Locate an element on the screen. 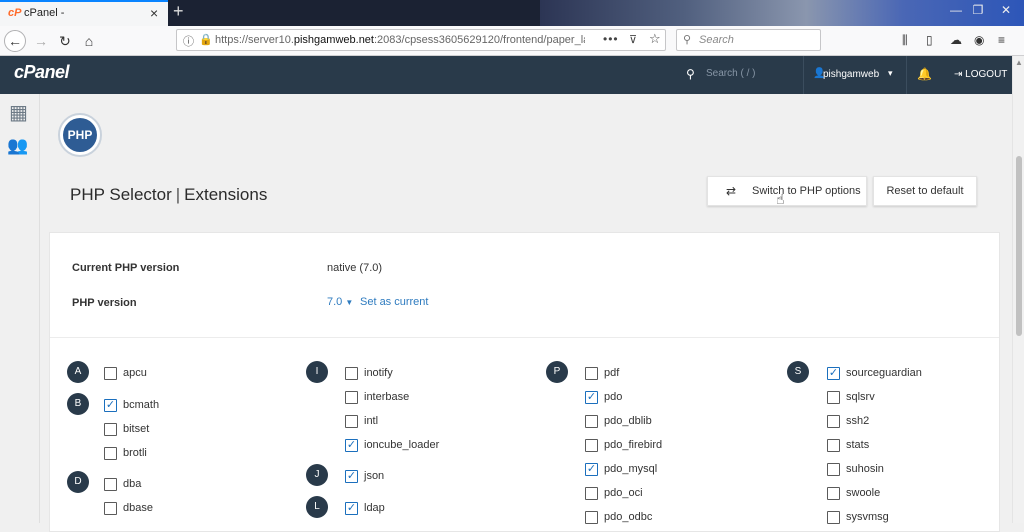 The height and width of the screenshot is (532, 1024). scrollbar-thumb is located at coordinates (1019, 246).